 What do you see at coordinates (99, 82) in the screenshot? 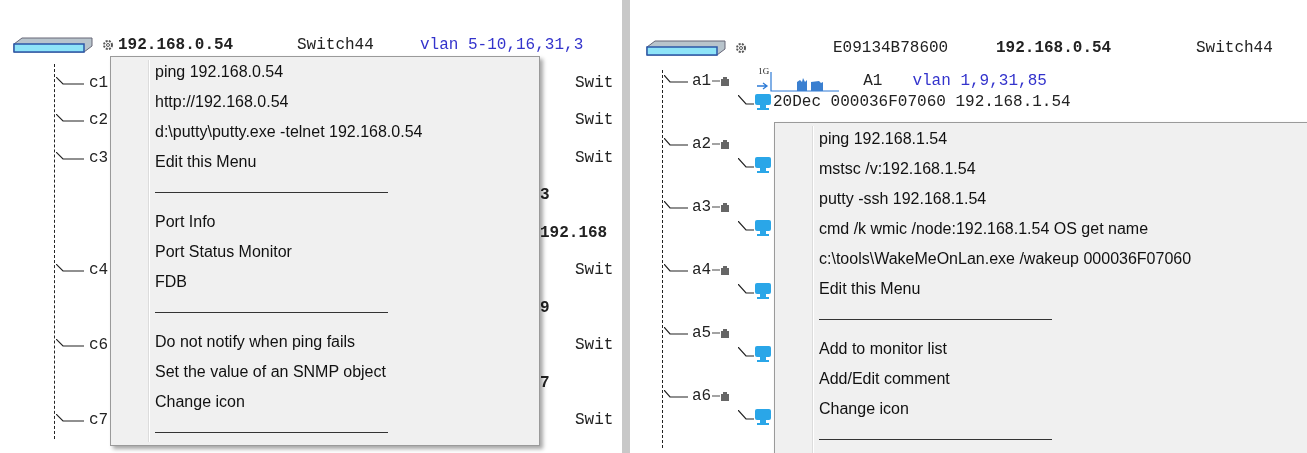
I see `port-label: c1` at bounding box center [99, 82].